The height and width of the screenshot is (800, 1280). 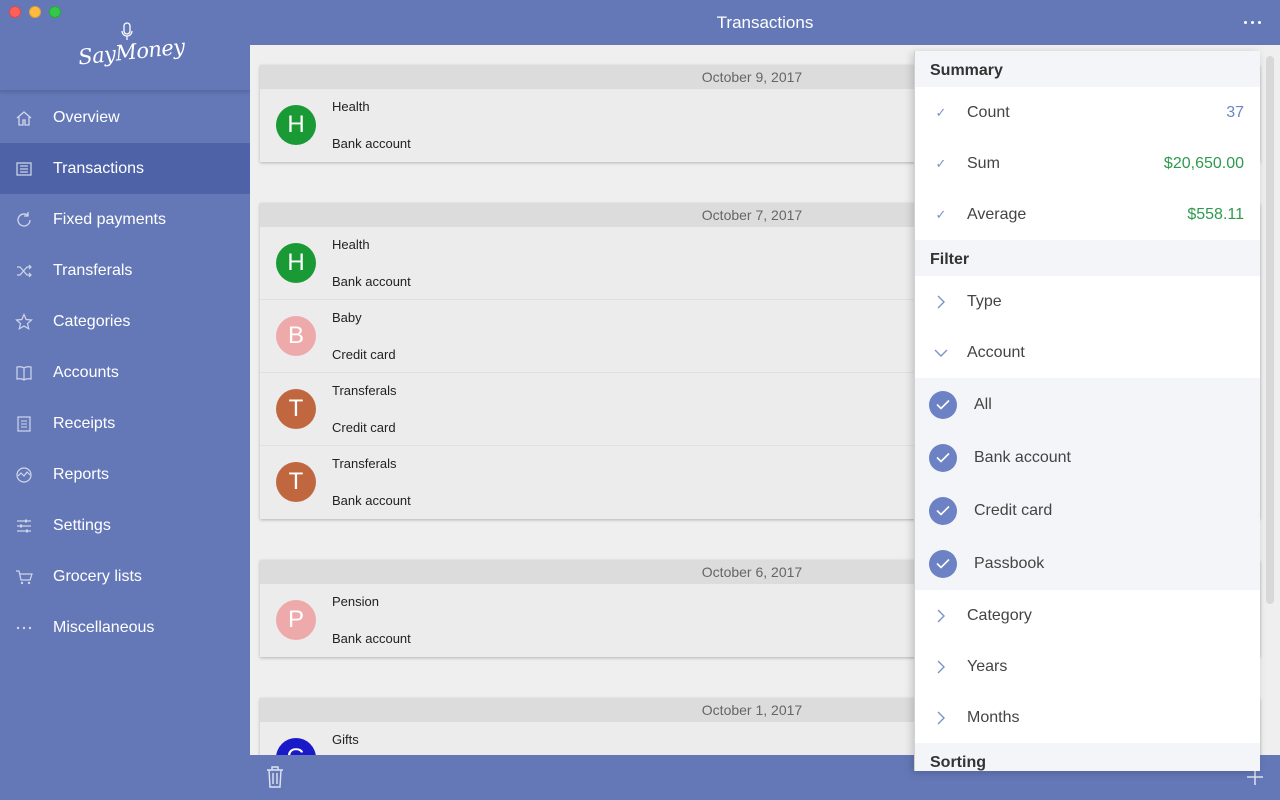 What do you see at coordinates (987, 666) in the screenshot?
I see `filter-years-label: Years` at bounding box center [987, 666].